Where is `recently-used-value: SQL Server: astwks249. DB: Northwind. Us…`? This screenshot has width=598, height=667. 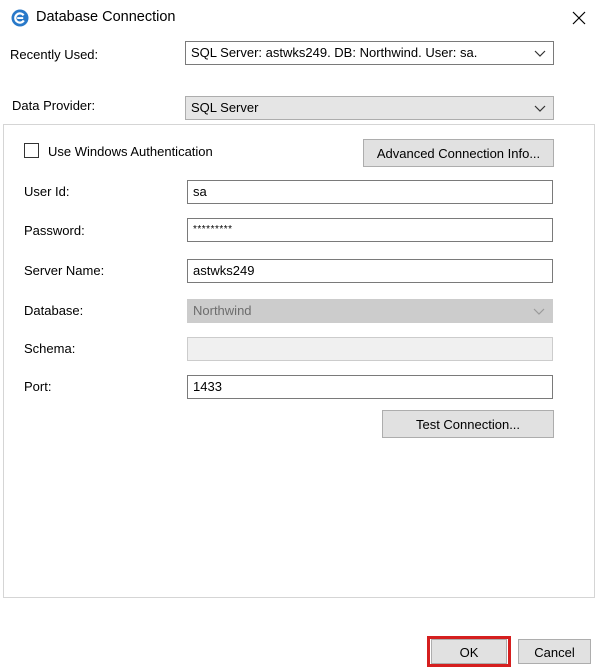
recently-used-value: SQL Server: astwks249. DB: Northwind. Us… is located at coordinates (334, 52).